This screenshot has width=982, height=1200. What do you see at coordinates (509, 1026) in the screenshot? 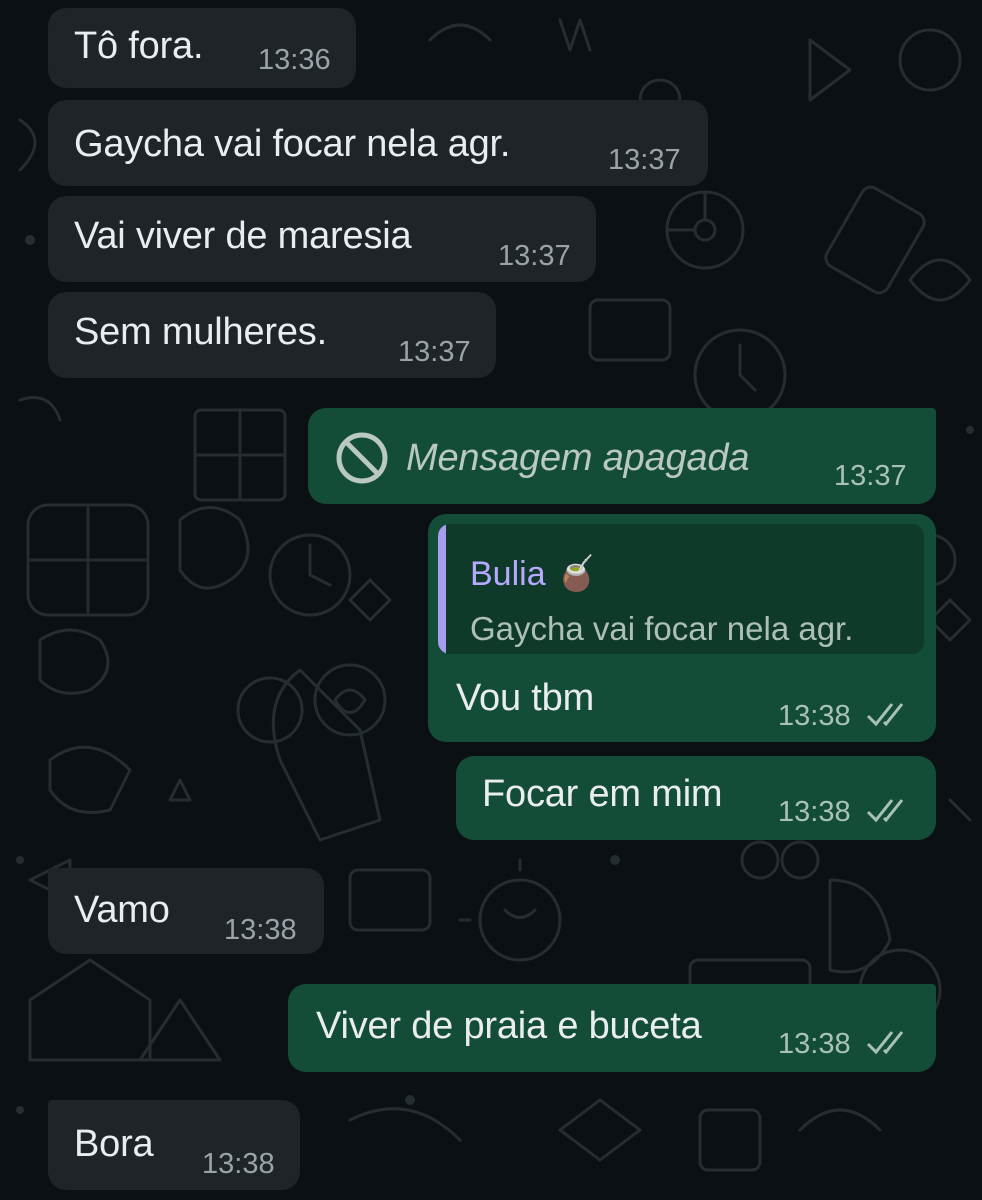
I see `message-text: Viver de praia e buceta` at bounding box center [509, 1026].